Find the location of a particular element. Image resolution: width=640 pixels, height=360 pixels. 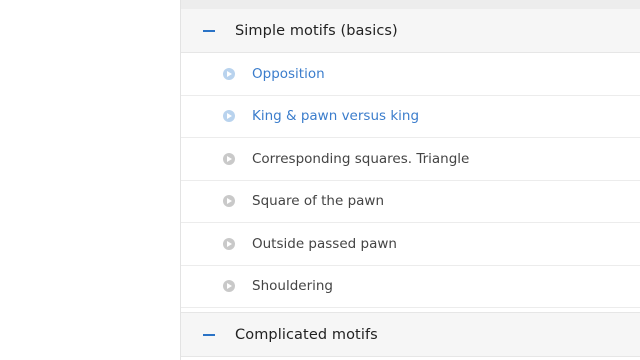

section-header-complicated-motifs: Complicated motifs is located at coordinates (410, 335).